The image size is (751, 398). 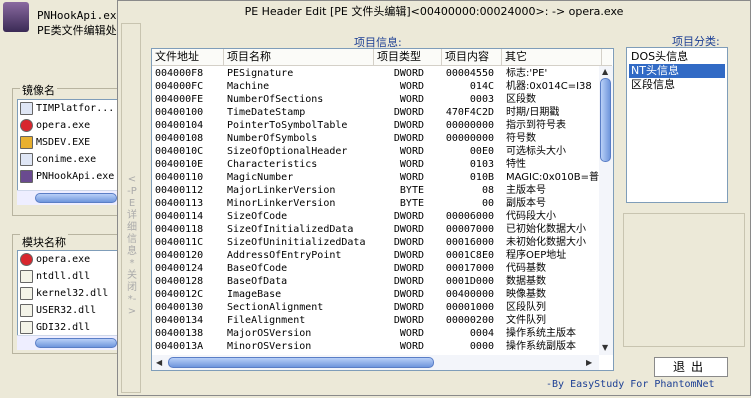 I want to click on list-item: kernel32.dll, so click(x=68, y=293).